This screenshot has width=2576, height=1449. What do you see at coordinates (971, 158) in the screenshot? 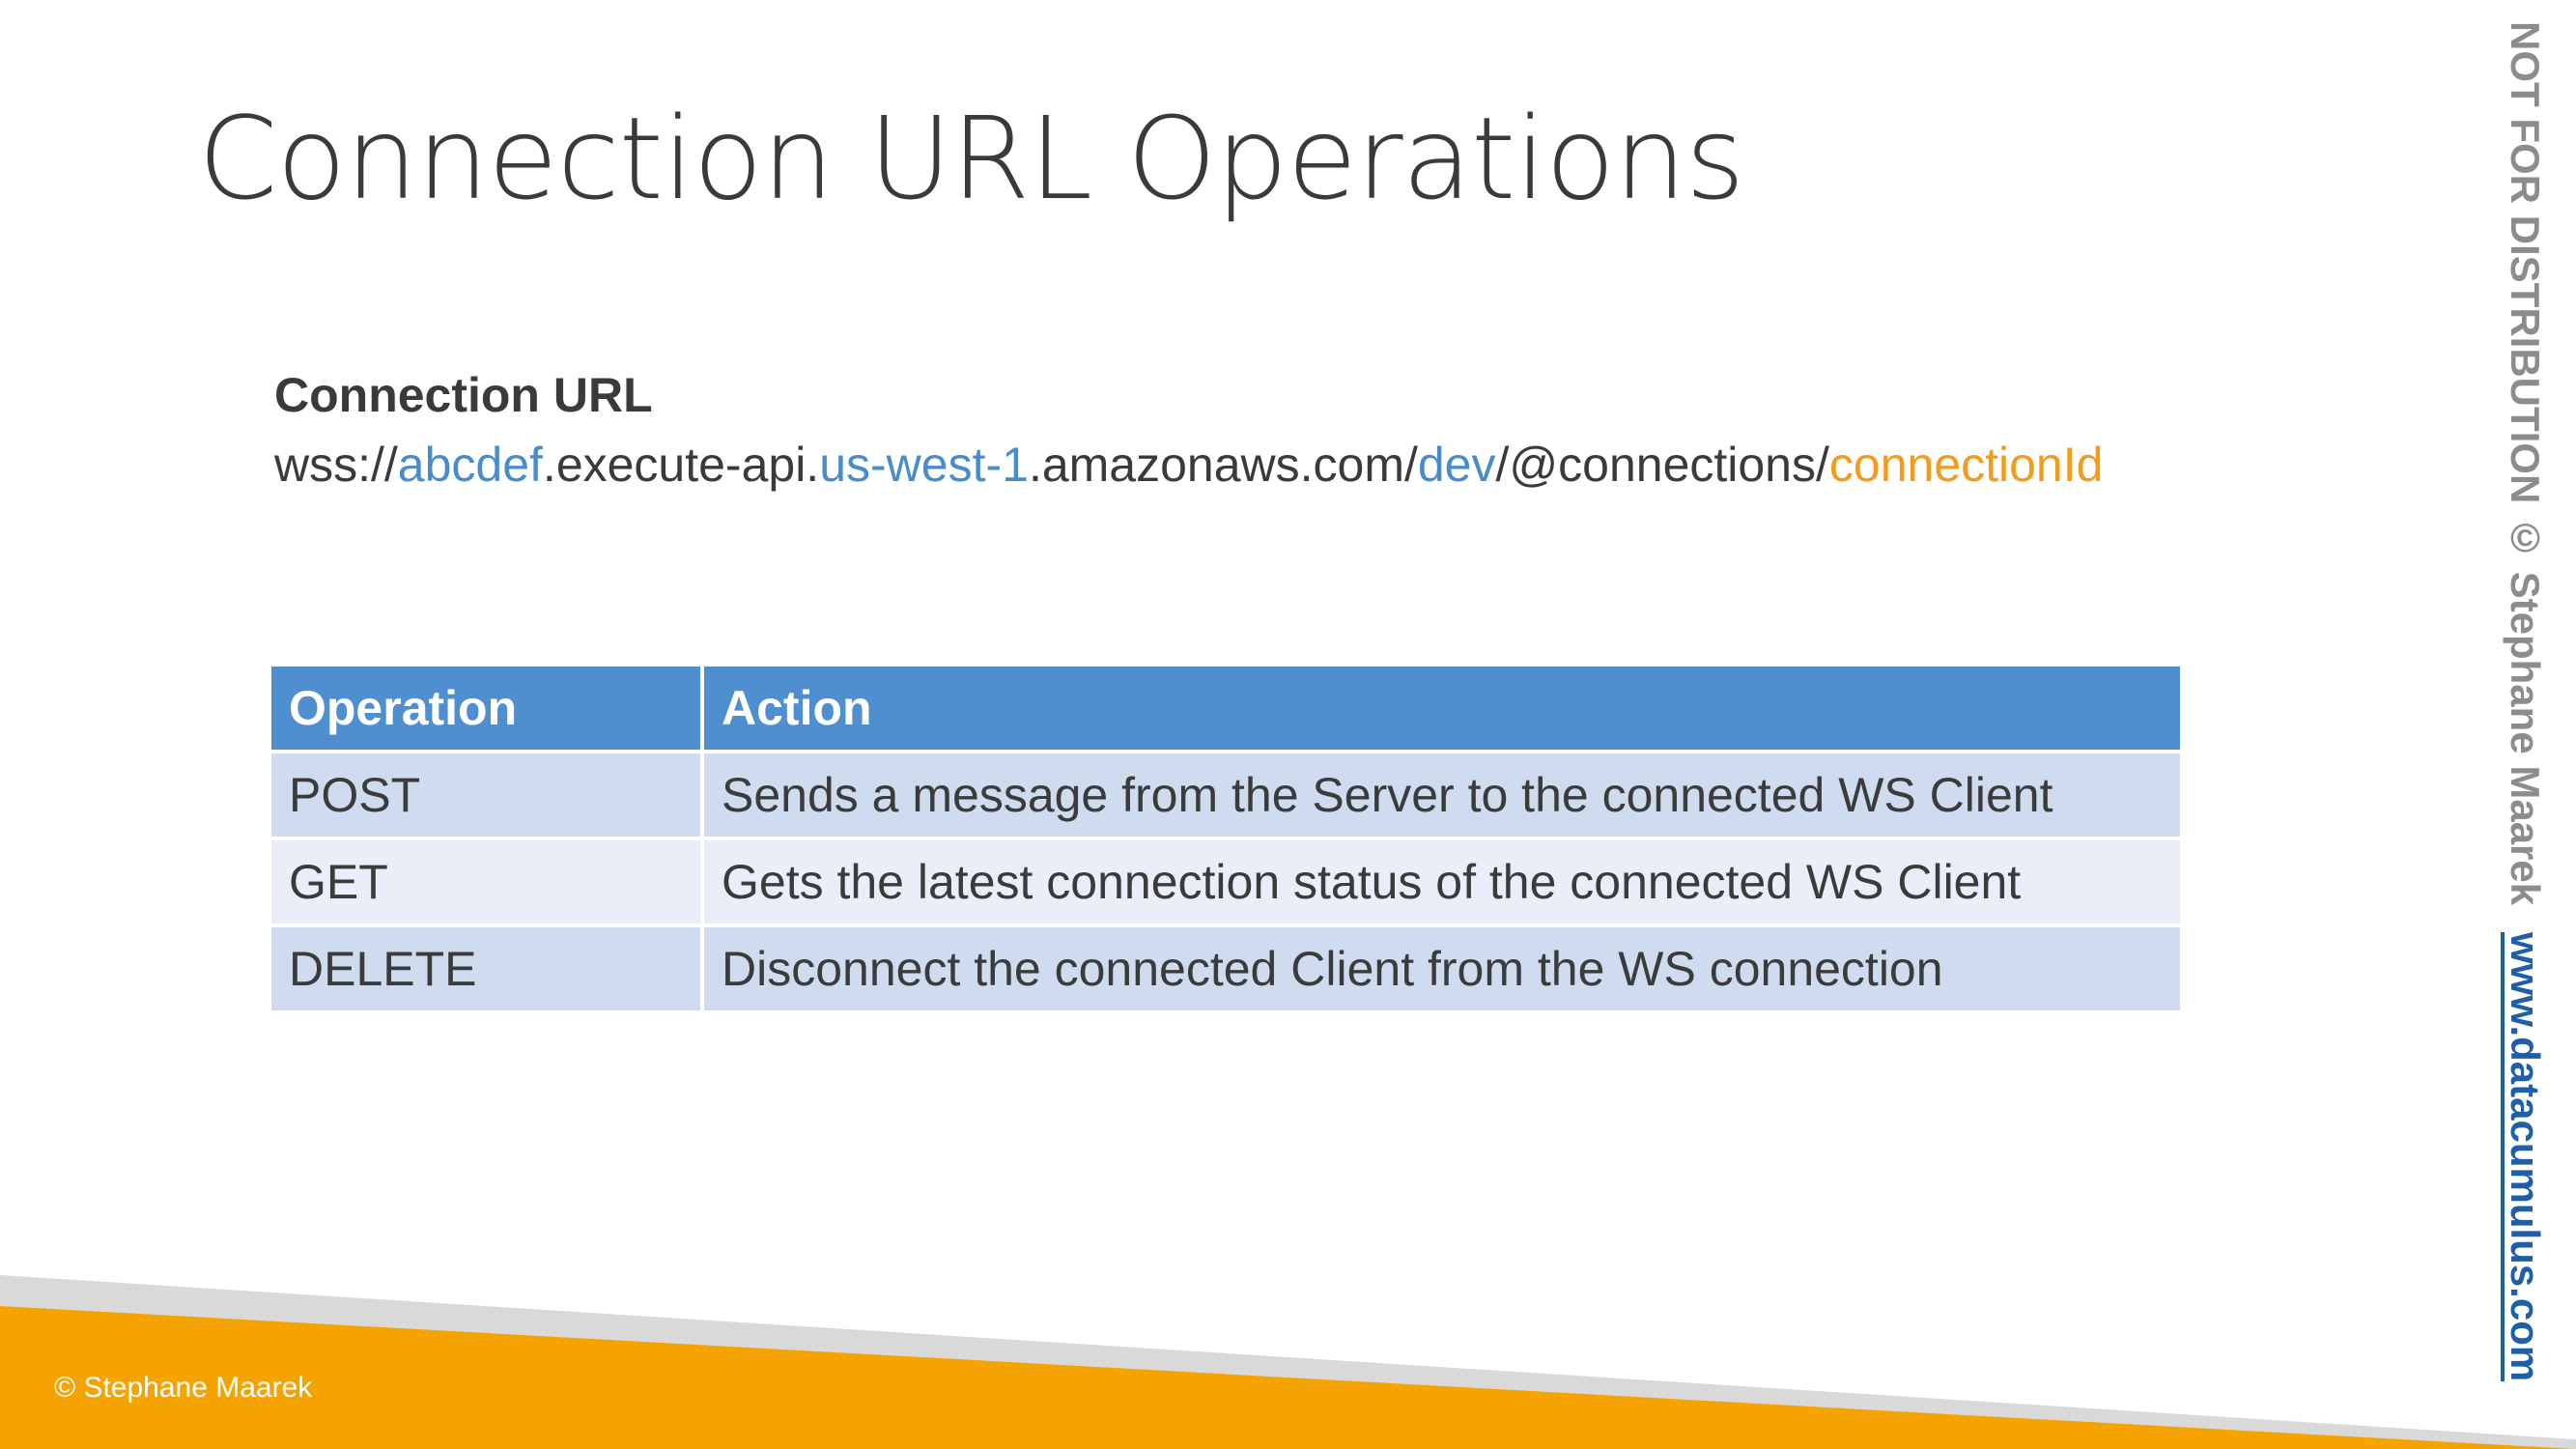
I see `slide-title: Connection URL Operations` at bounding box center [971, 158].